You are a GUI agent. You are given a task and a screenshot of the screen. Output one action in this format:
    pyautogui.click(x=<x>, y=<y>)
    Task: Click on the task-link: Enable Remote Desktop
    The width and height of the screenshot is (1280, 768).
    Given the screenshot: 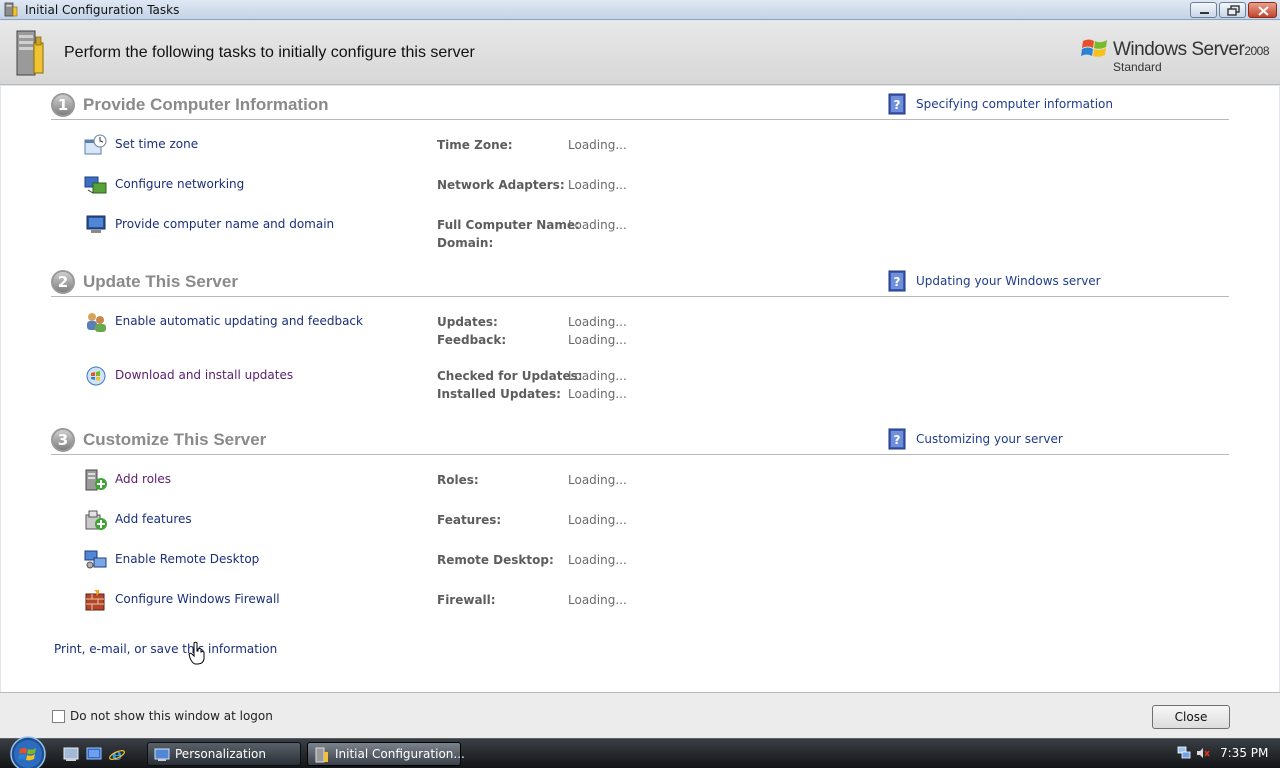 What is the action you would take?
    pyautogui.click(x=187, y=559)
    